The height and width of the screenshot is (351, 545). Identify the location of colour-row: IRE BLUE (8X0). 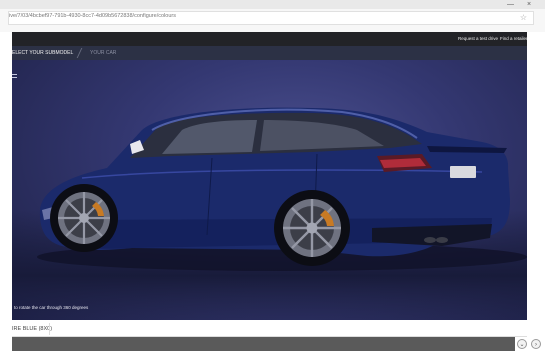
(269, 329).